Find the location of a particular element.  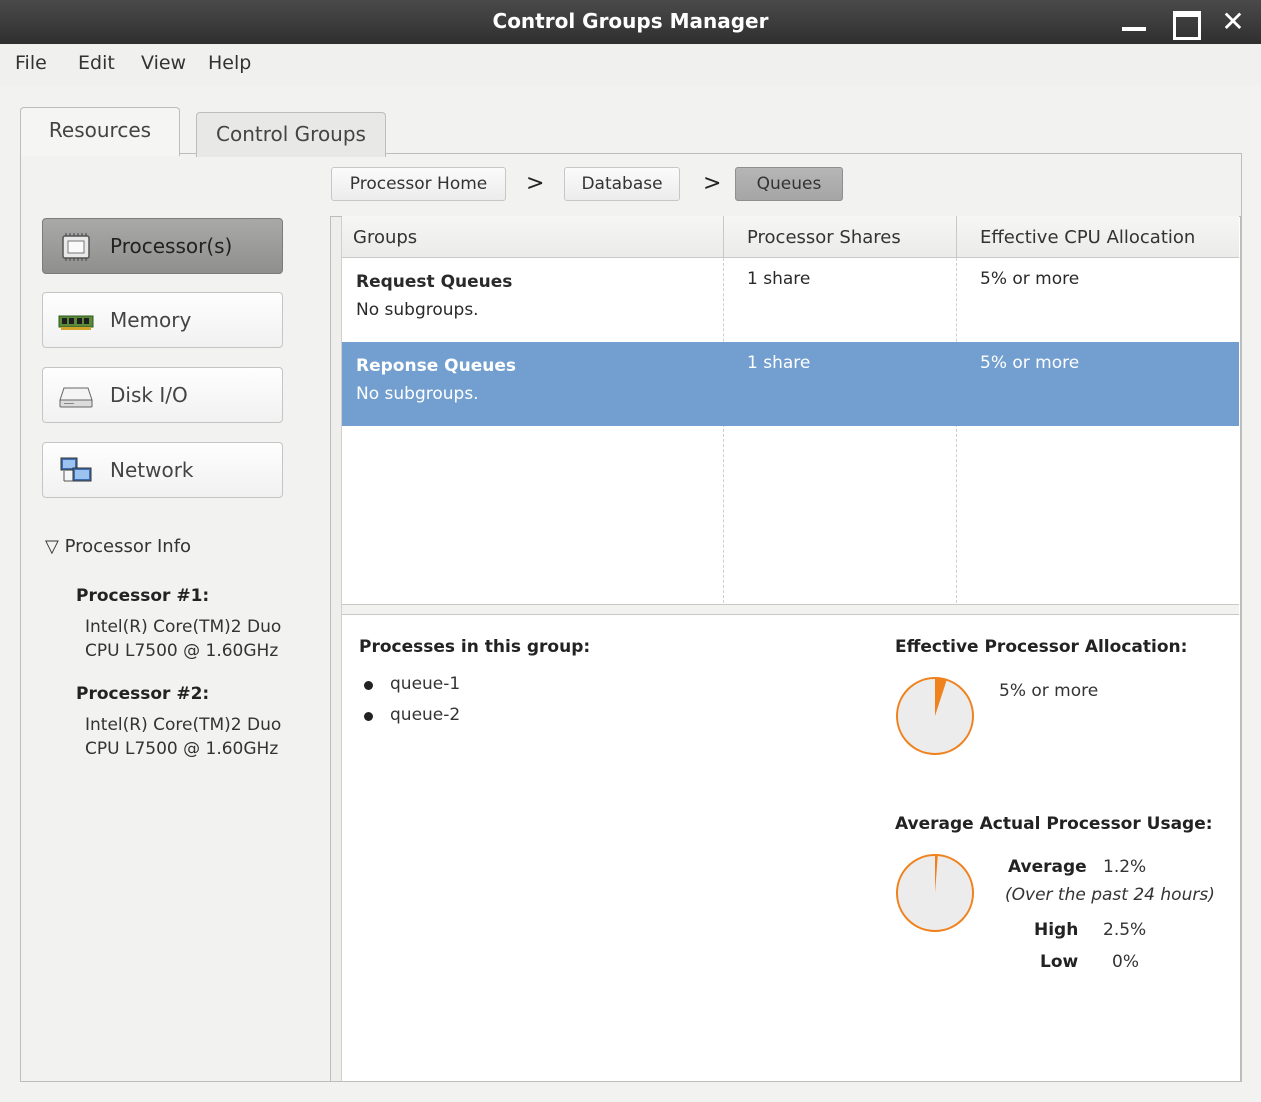

processor-info-expander: ▽ Processor Info is located at coordinates (118, 546).